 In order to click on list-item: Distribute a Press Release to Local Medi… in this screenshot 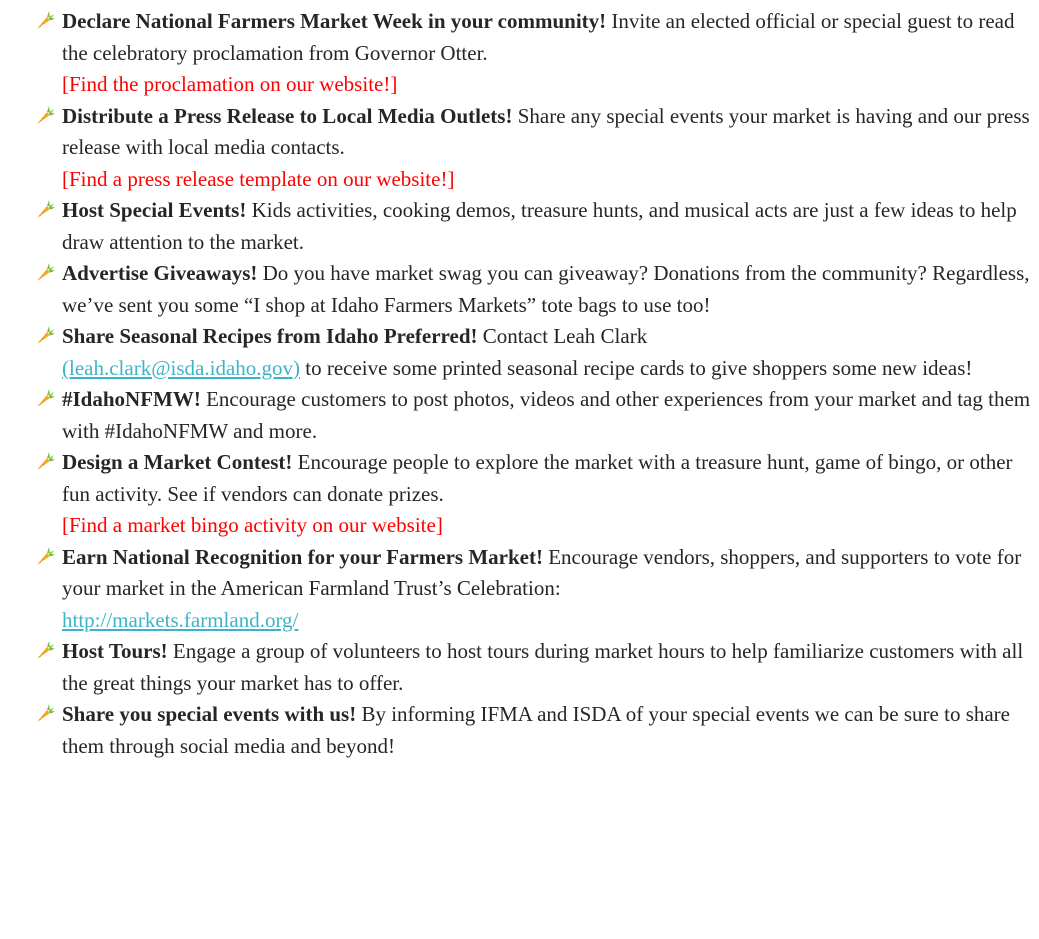, I will do `click(519, 148)`.